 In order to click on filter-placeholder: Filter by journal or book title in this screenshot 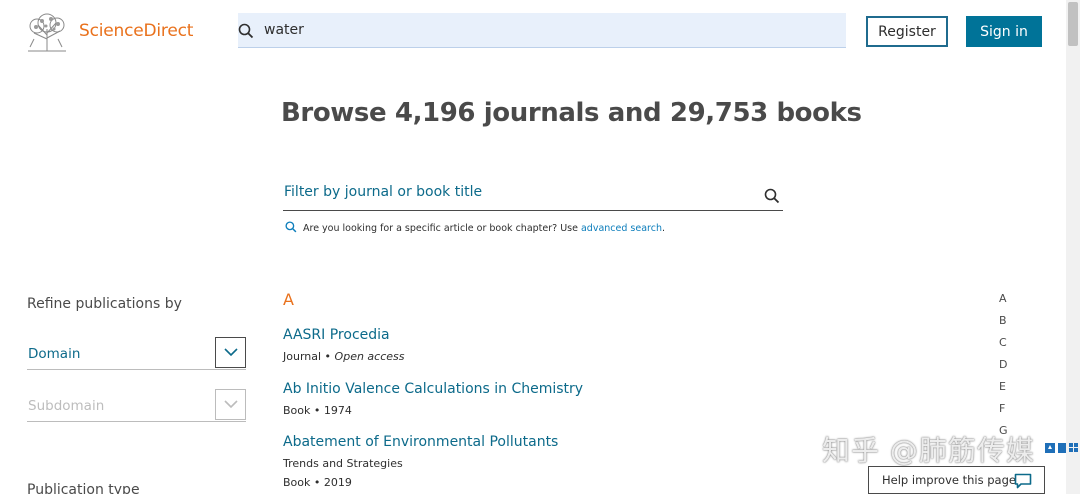, I will do `click(383, 192)`.